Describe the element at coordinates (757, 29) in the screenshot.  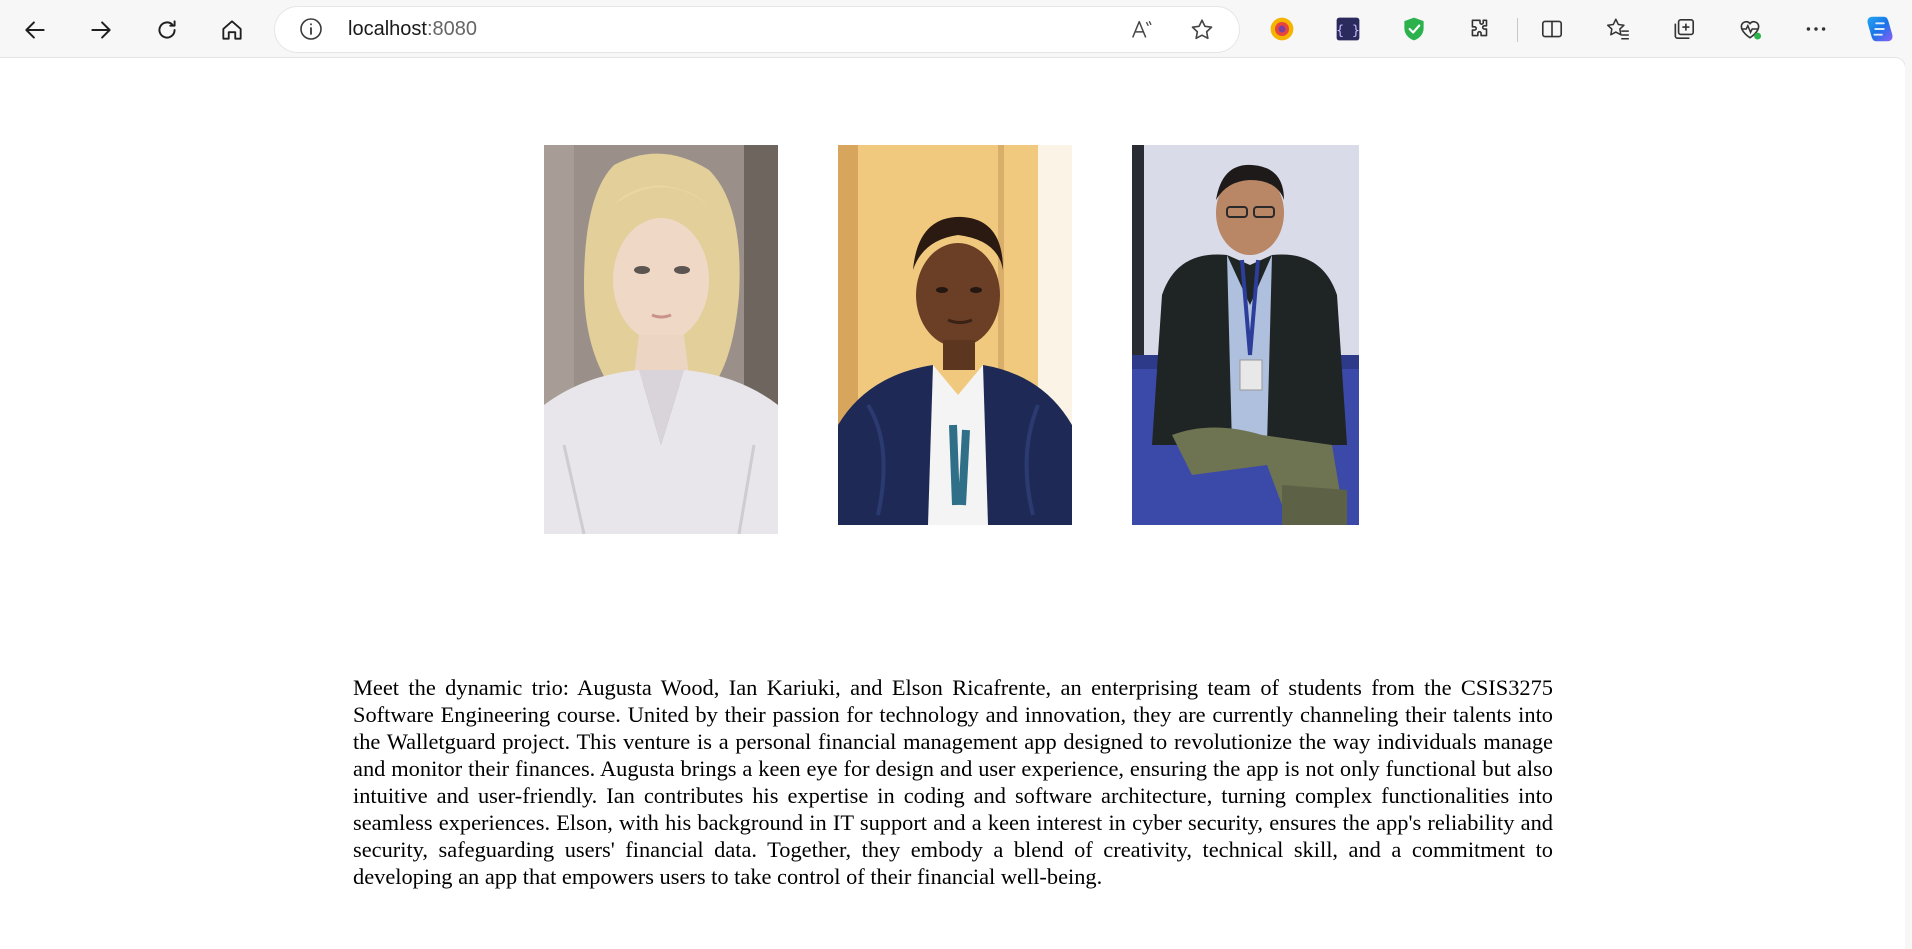
I see `address-bar: localhost:8080` at that location.